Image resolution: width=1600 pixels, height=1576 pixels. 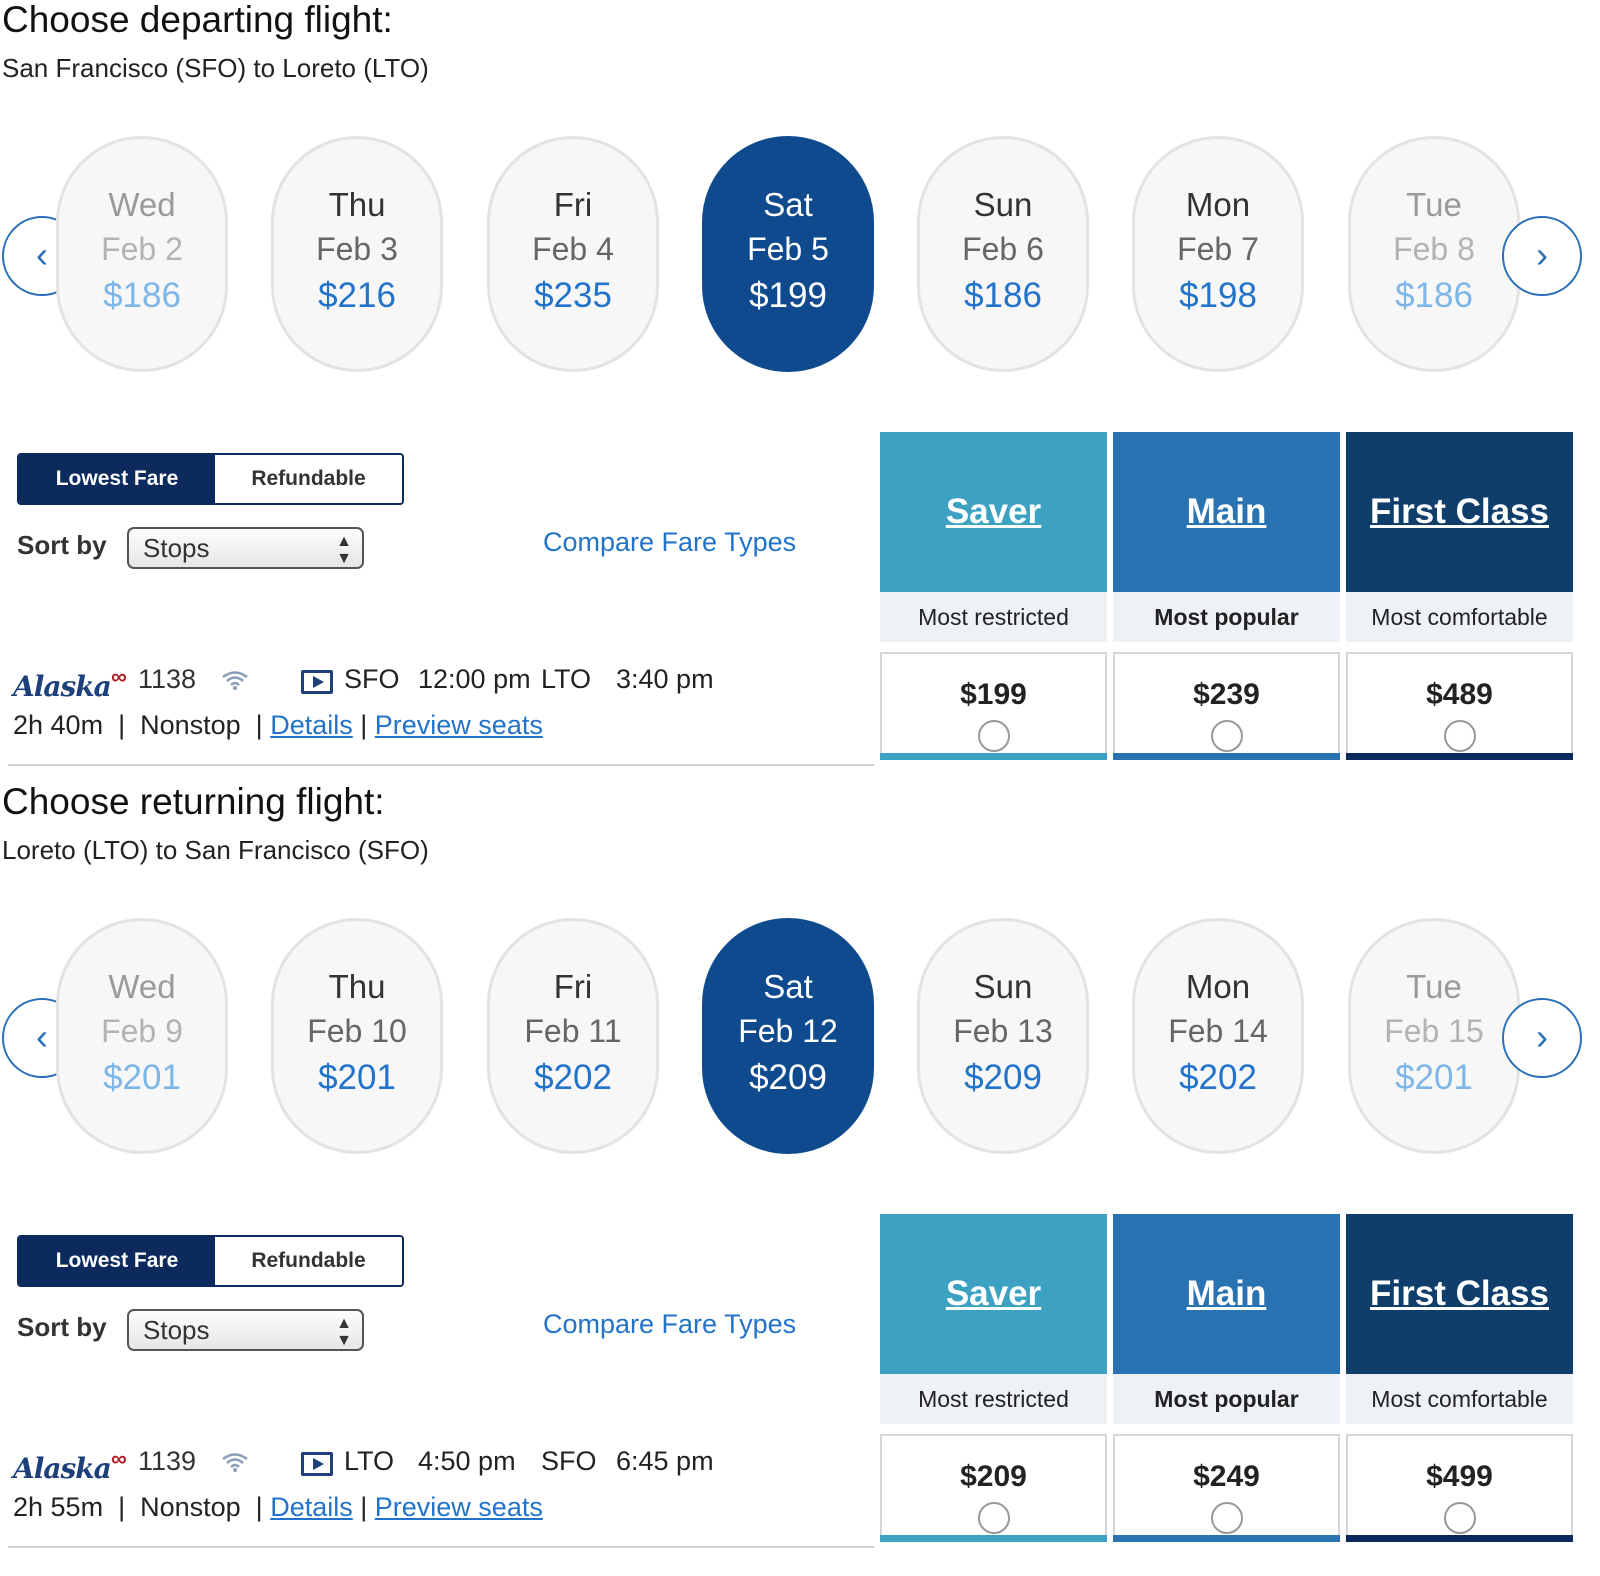 What do you see at coordinates (167, 1461) in the screenshot?
I see `flight-number: 1139` at bounding box center [167, 1461].